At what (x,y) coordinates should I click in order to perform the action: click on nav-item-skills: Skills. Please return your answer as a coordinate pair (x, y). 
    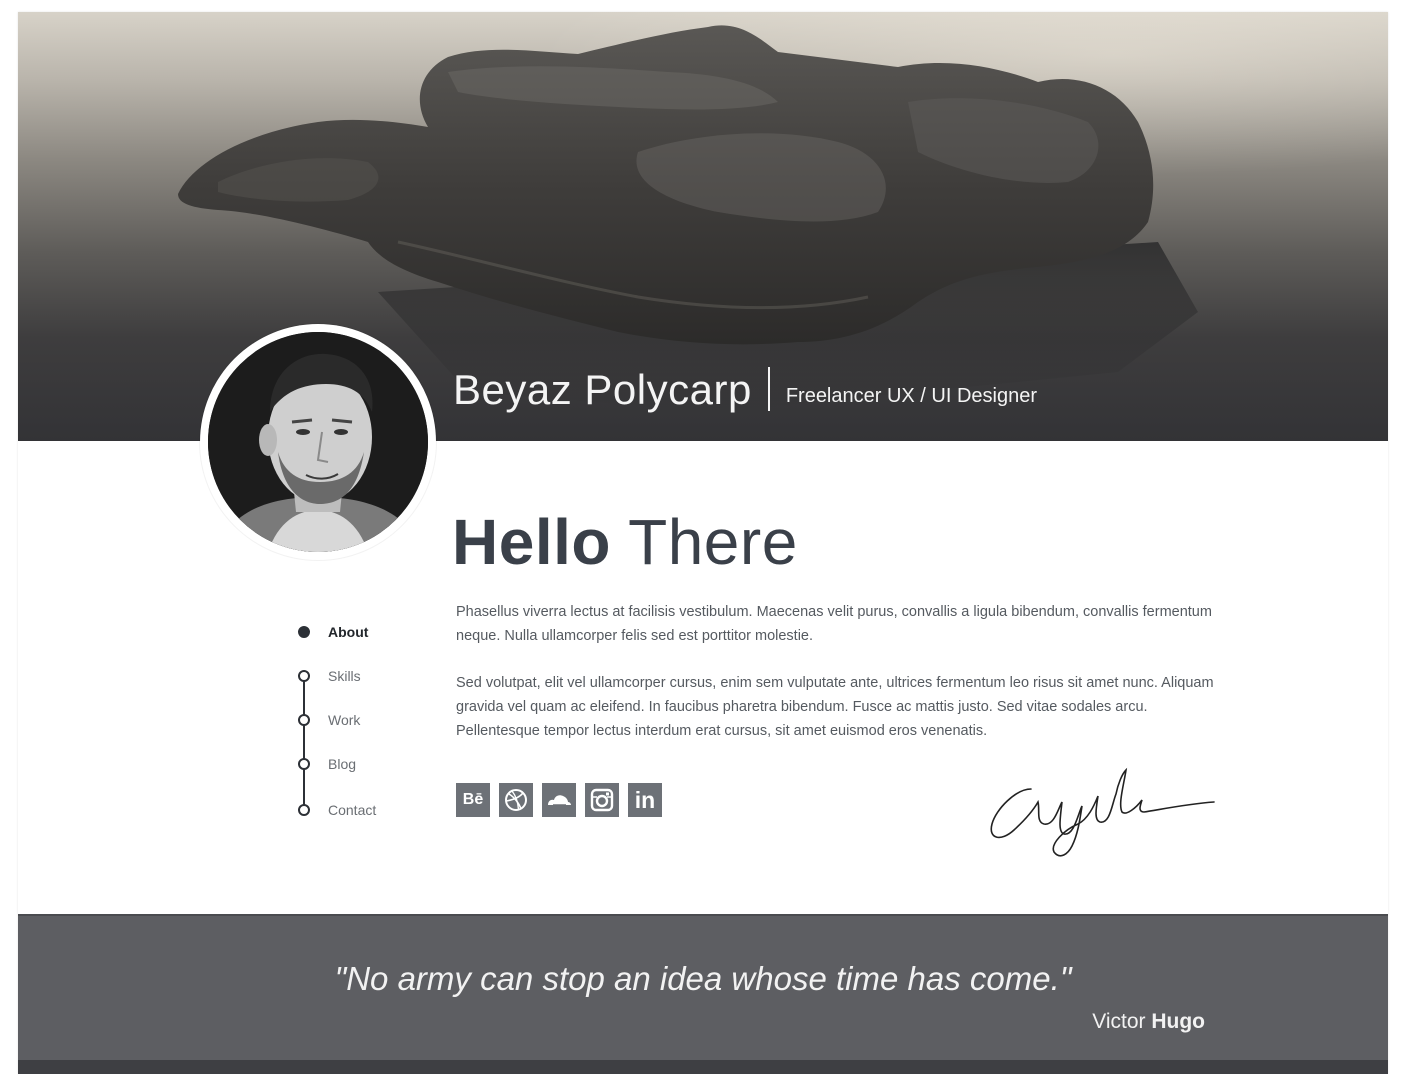
    Looking at the image, I should click on (327, 676).